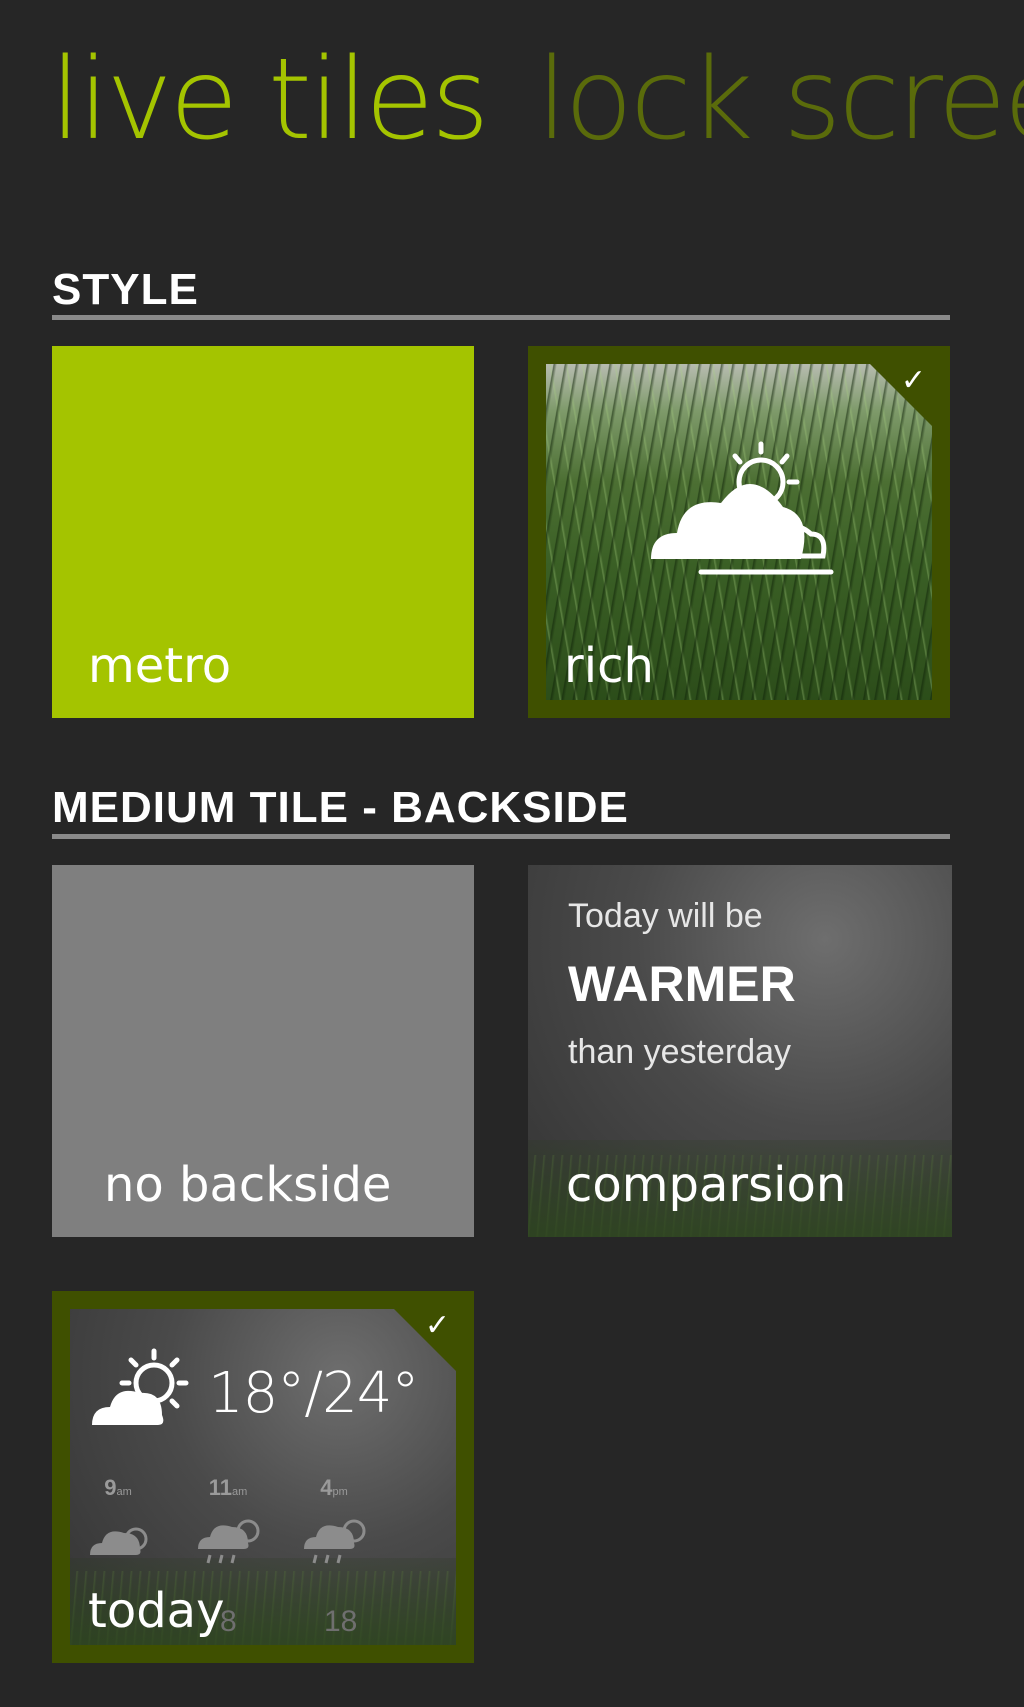 The image size is (1024, 1707). Describe the element at coordinates (160, 666) in the screenshot. I see `metro-tile-label: metro` at that location.